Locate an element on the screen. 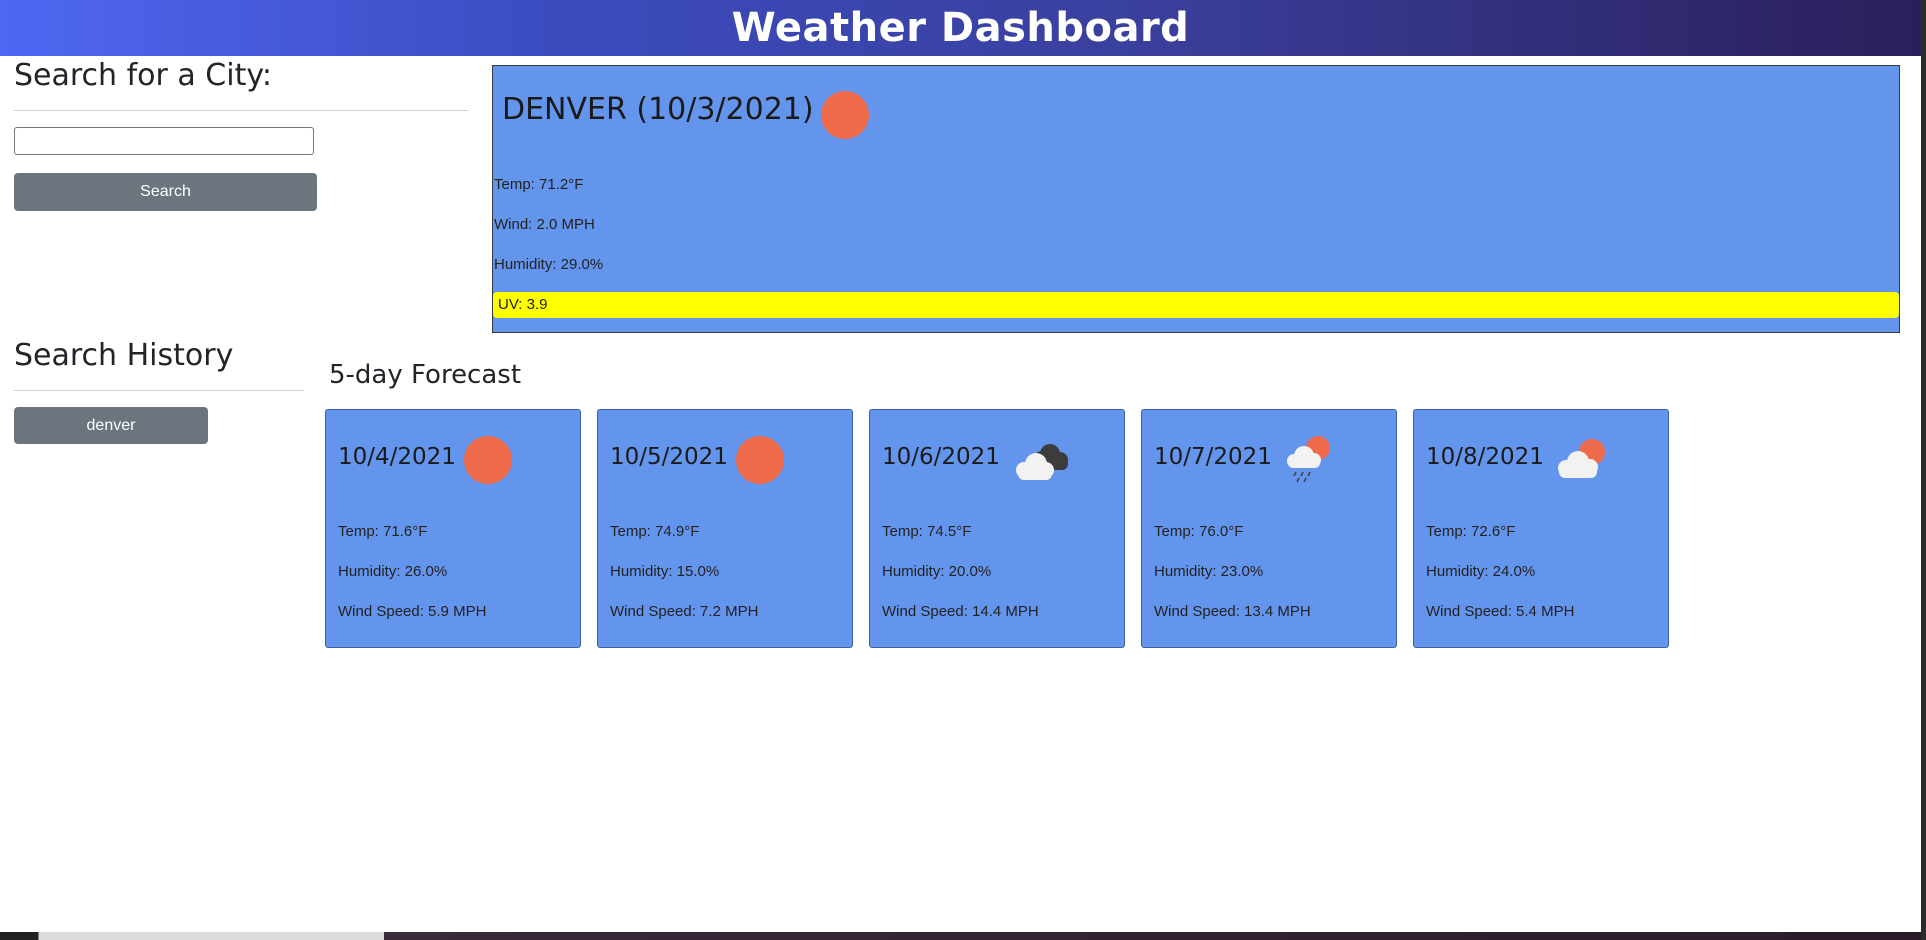 This screenshot has width=1926, height=940. forecast-date: 10/5/2021 is located at coordinates (669, 457).